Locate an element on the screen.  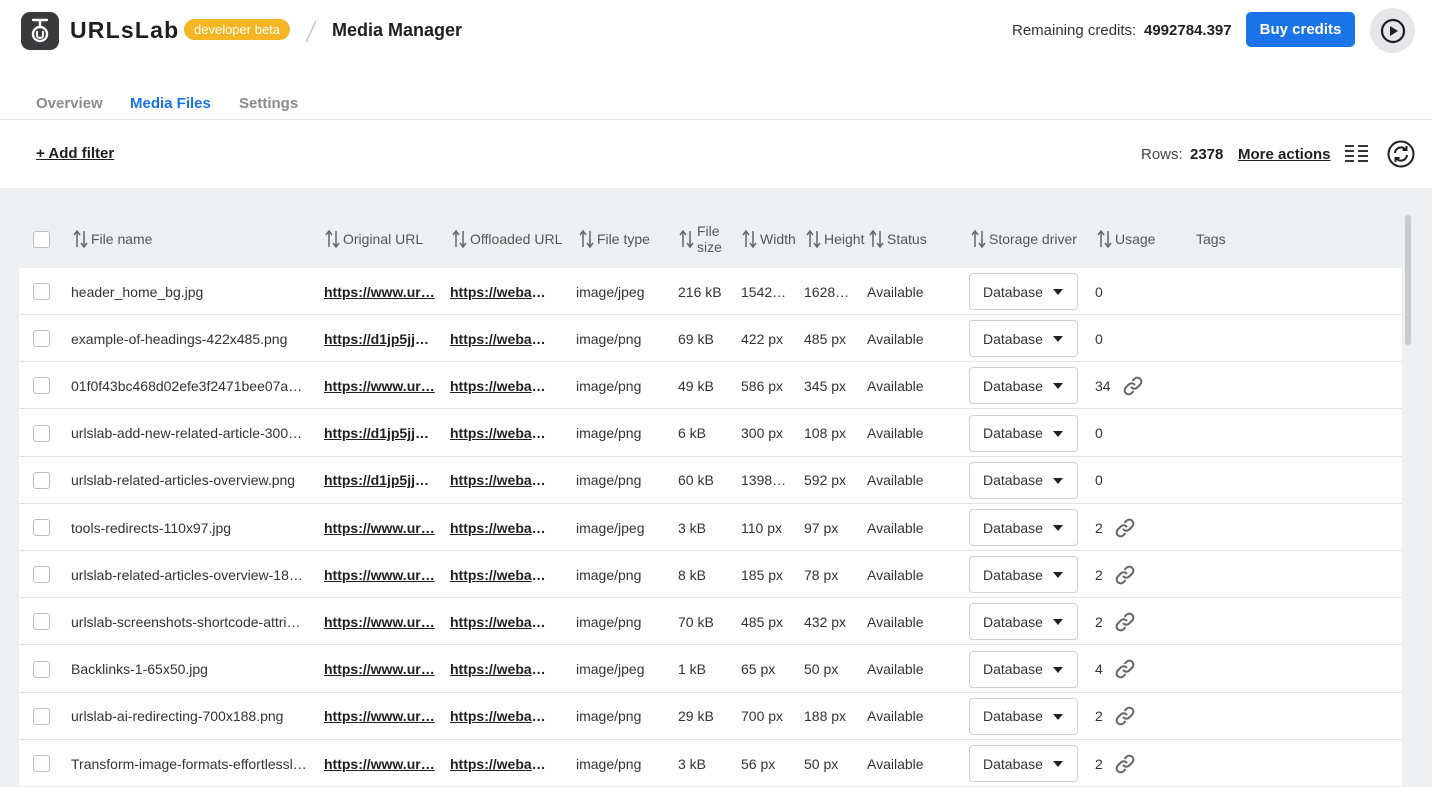
column-status: Status is located at coordinates (898, 239).